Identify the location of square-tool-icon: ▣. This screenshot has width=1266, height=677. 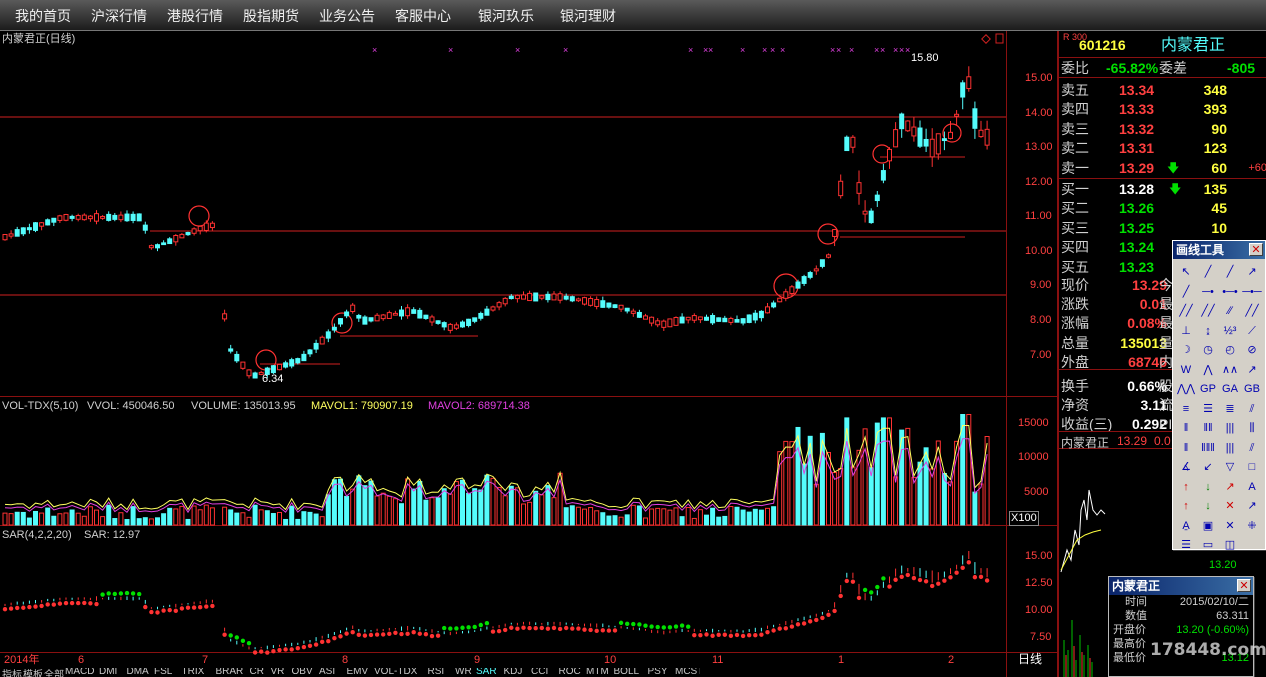
(1208, 526).